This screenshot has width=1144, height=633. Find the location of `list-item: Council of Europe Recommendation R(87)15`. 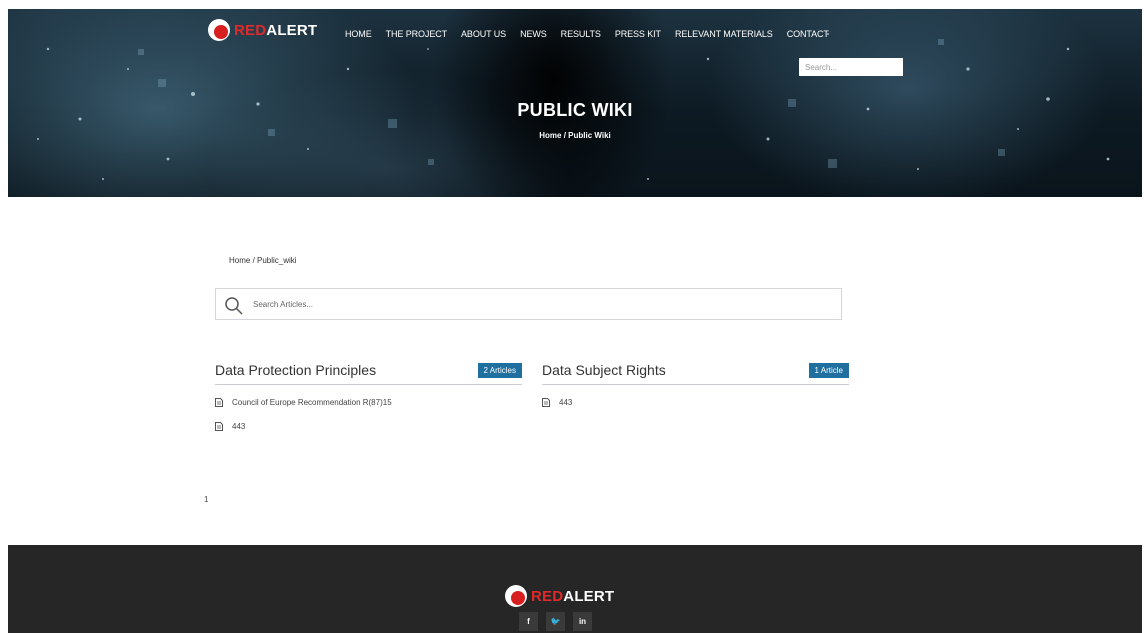

list-item: Council of Europe Recommendation R(87)15 is located at coordinates (368, 402).